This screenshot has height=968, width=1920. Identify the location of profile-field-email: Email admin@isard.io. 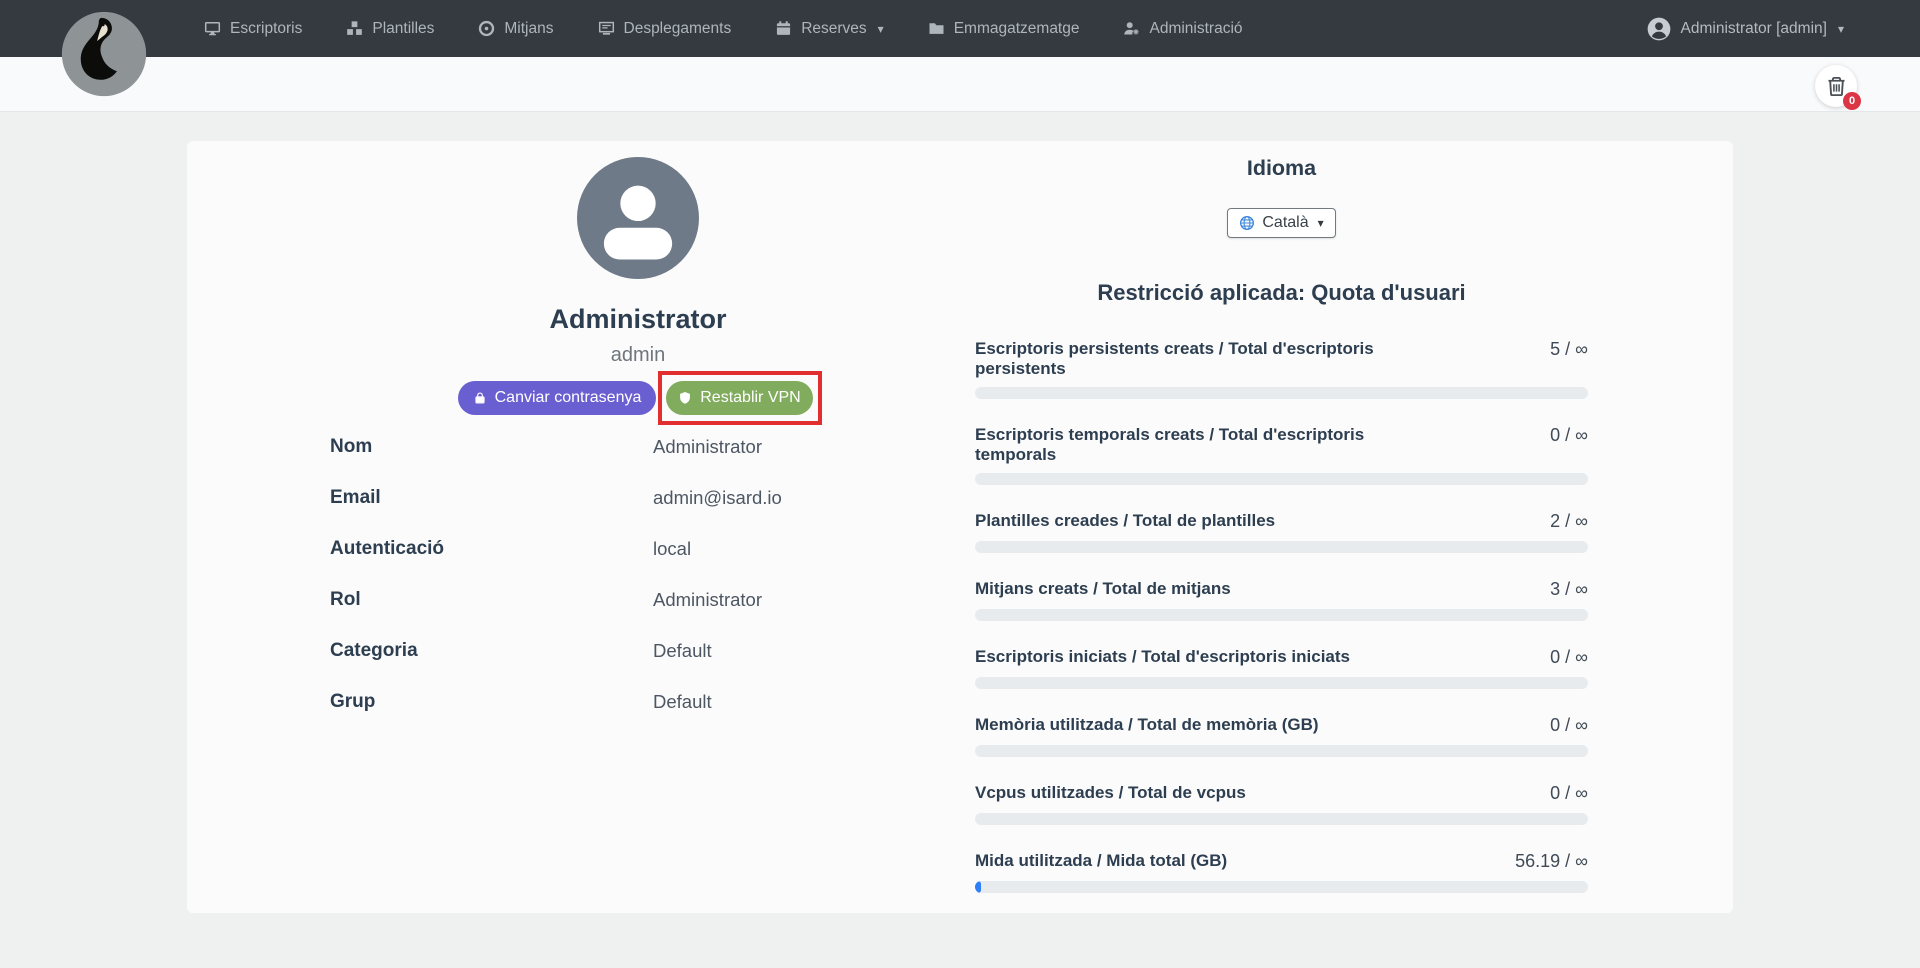
(655, 512).